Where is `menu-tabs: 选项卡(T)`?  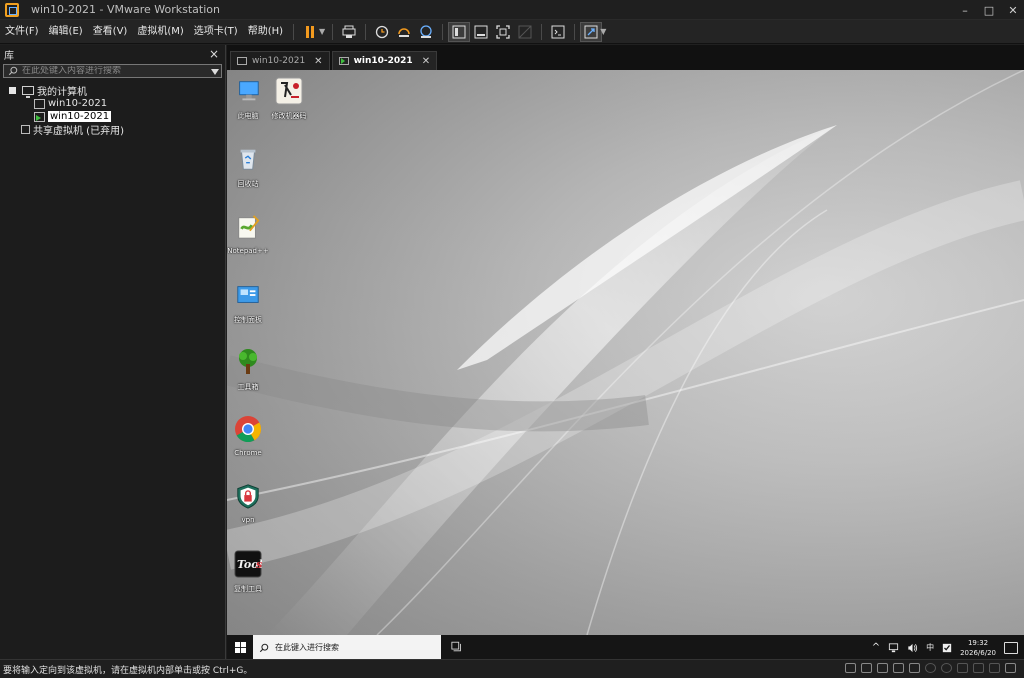 menu-tabs: 选项卡(T) is located at coordinates (216, 32).